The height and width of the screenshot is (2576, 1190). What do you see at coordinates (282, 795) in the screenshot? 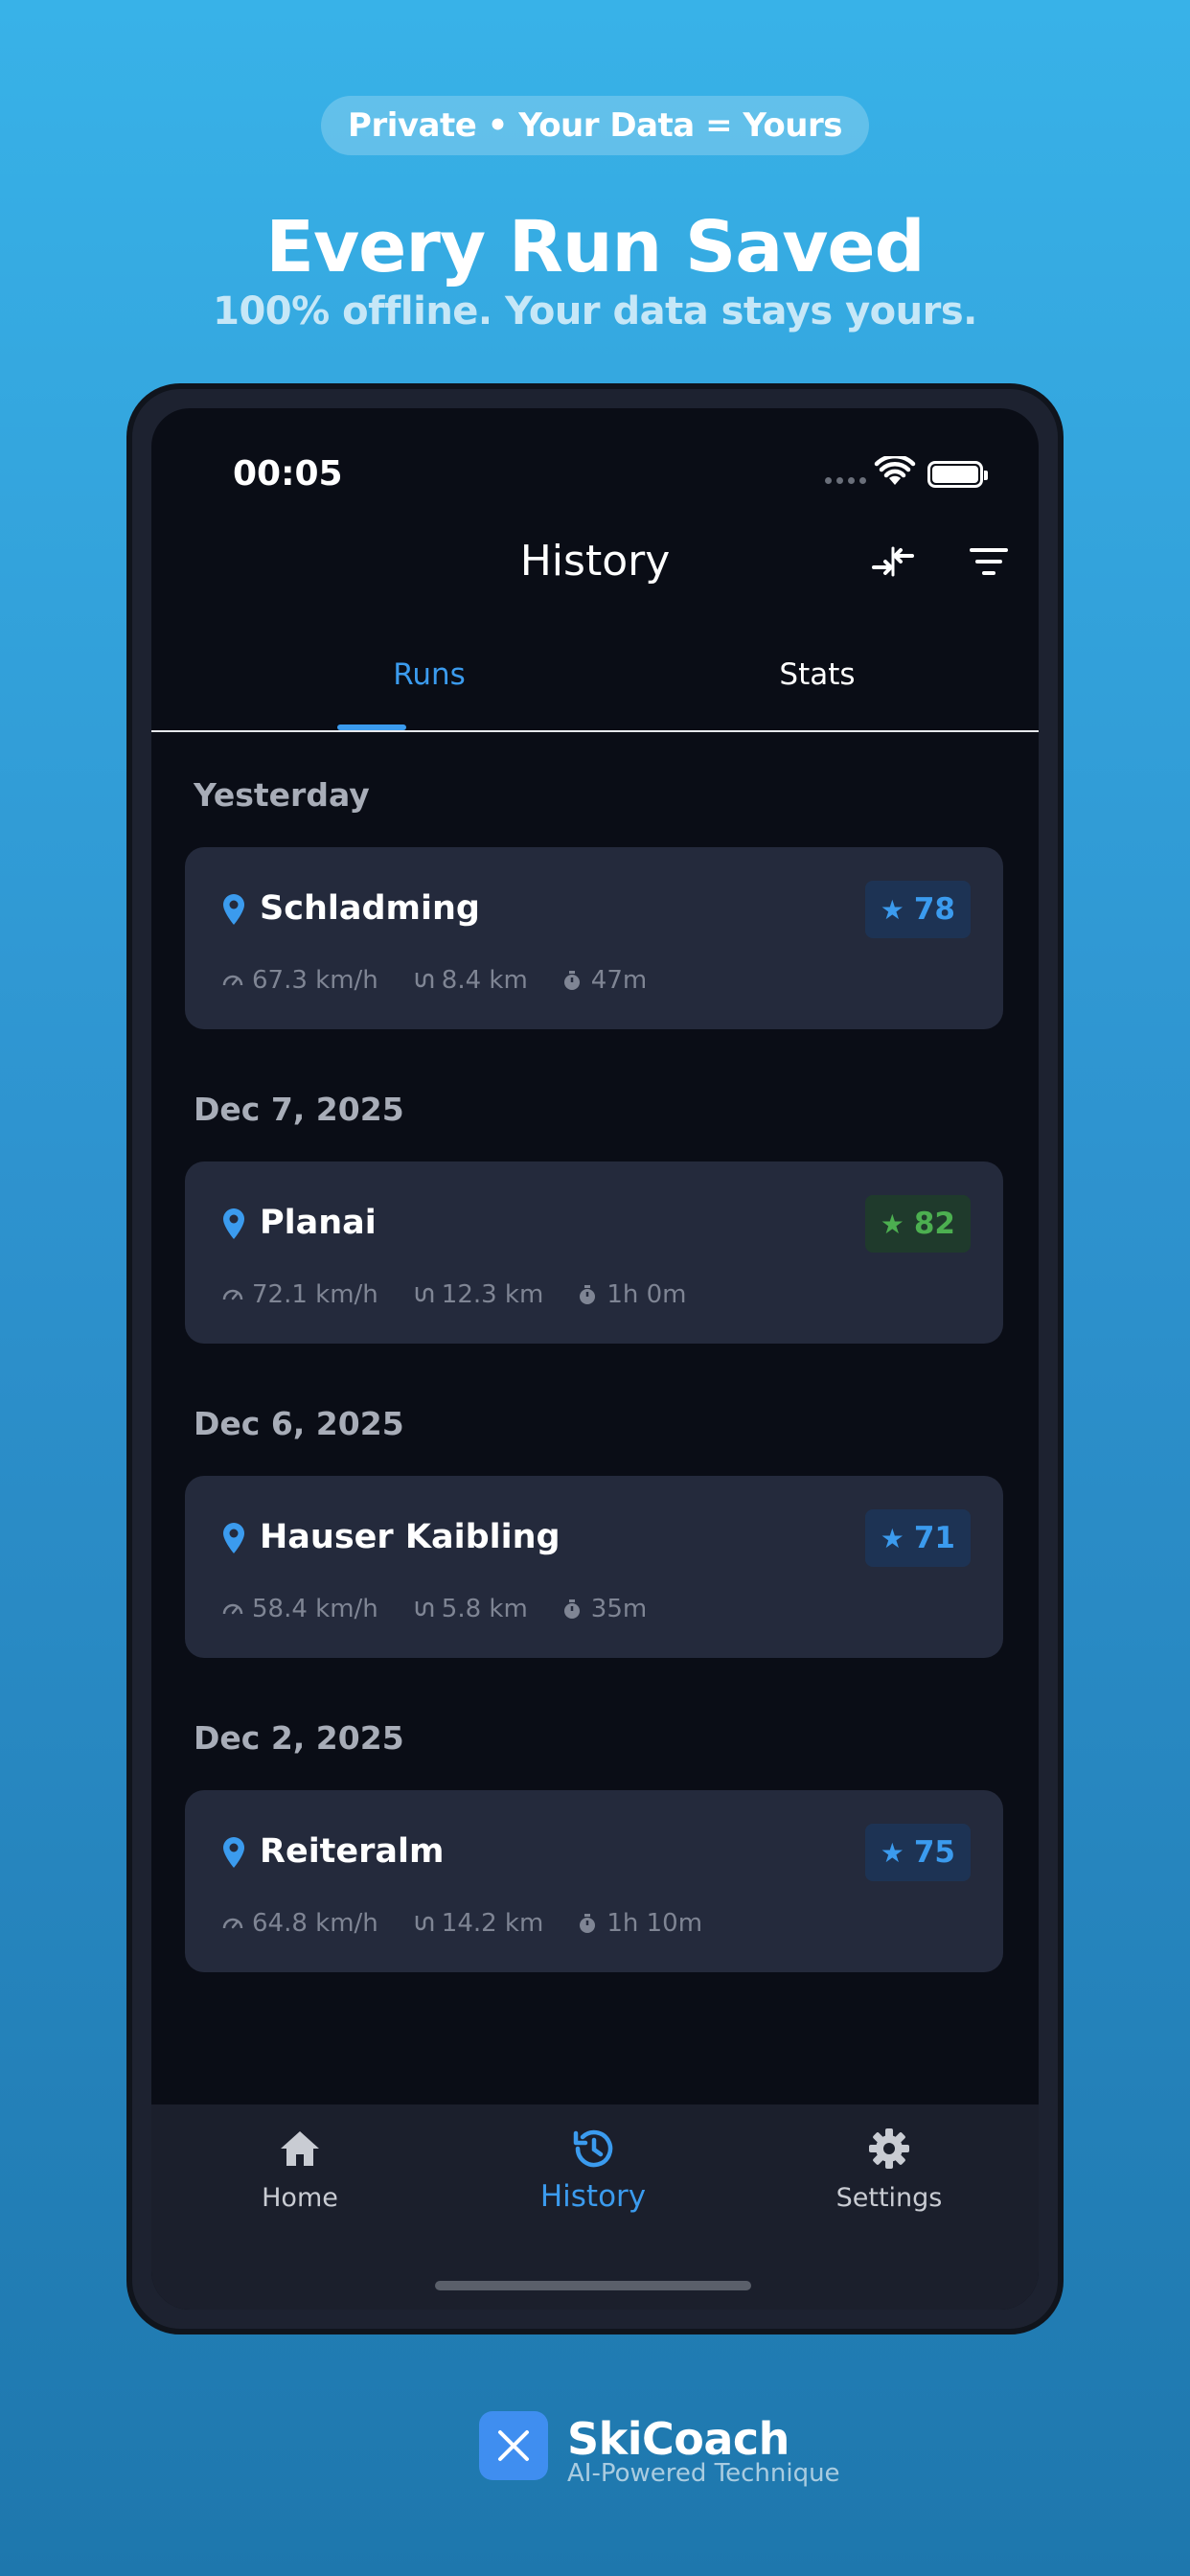
I see `section-header: Yesterday` at bounding box center [282, 795].